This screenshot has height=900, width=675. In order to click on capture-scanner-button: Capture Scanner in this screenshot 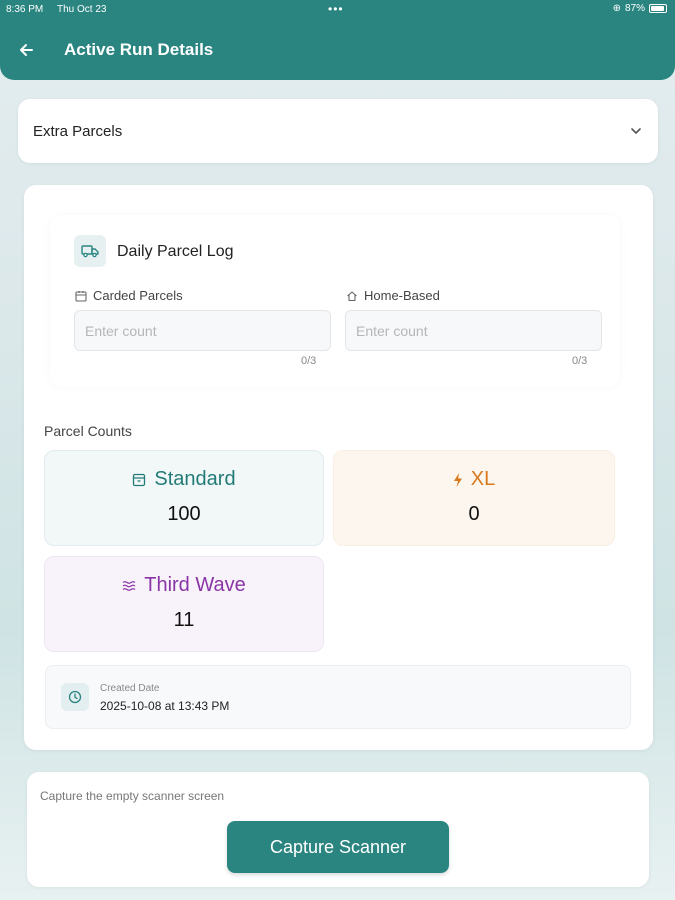, I will do `click(338, 847)`.